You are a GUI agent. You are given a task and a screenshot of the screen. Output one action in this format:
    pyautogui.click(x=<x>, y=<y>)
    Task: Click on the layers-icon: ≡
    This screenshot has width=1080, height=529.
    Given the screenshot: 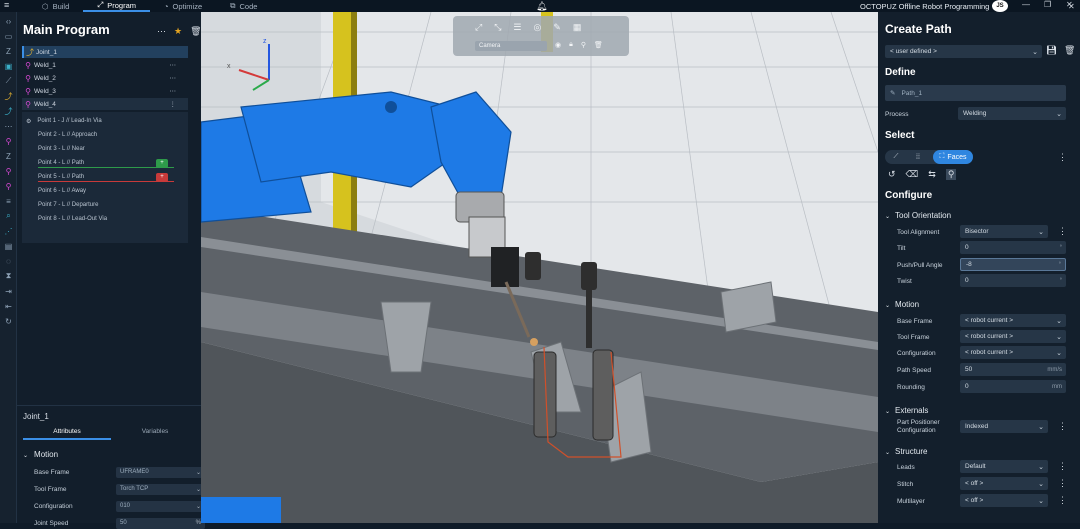 What is the action you would take?
    pyautogui.click(x=8, y=201)
    